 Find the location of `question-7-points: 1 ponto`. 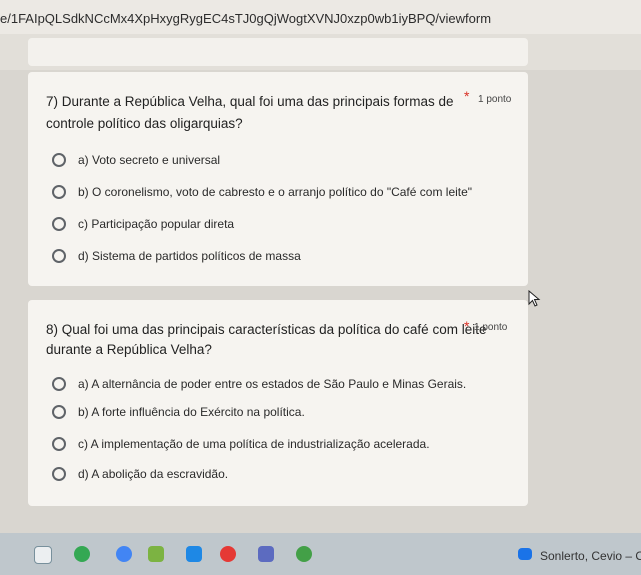

question-7-points: 1 ponto is located at coordinates (495, 99).